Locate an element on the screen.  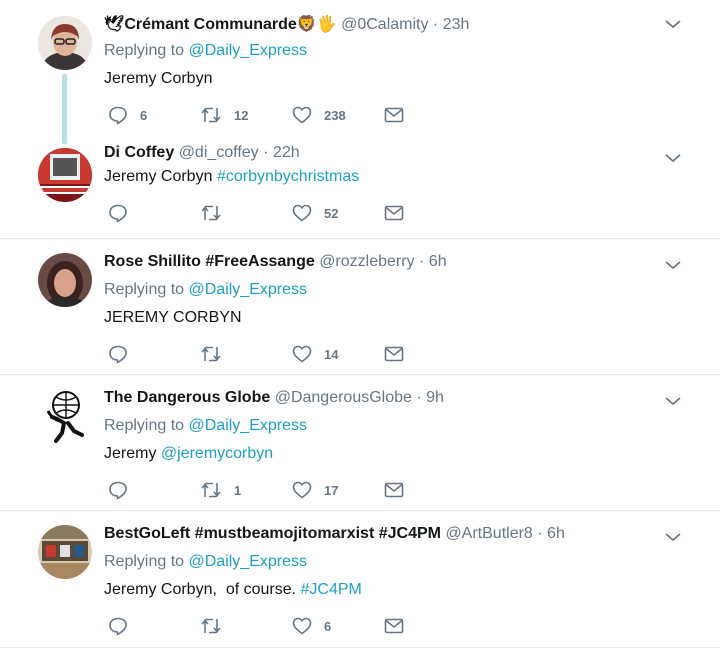
tweet-actions: 6 is located at coordinates (264, 626).